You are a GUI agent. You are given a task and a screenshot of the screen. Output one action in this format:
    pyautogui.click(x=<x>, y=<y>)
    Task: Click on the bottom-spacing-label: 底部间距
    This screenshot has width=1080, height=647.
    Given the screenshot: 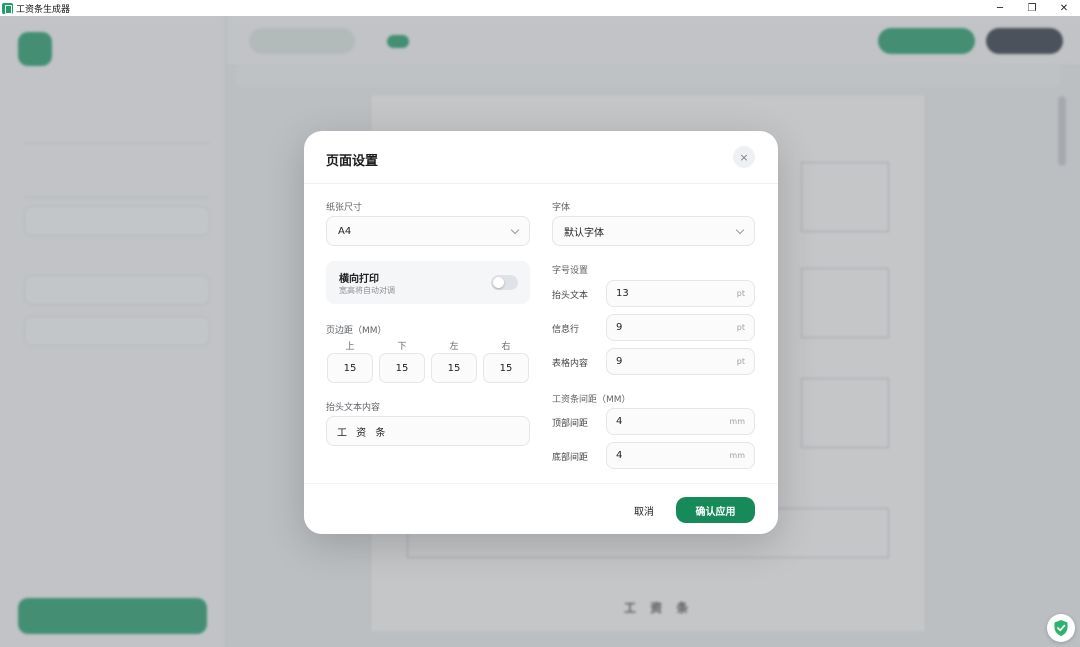 What is the action you would take?
    pyautogui.click(x=570, y=458)
    